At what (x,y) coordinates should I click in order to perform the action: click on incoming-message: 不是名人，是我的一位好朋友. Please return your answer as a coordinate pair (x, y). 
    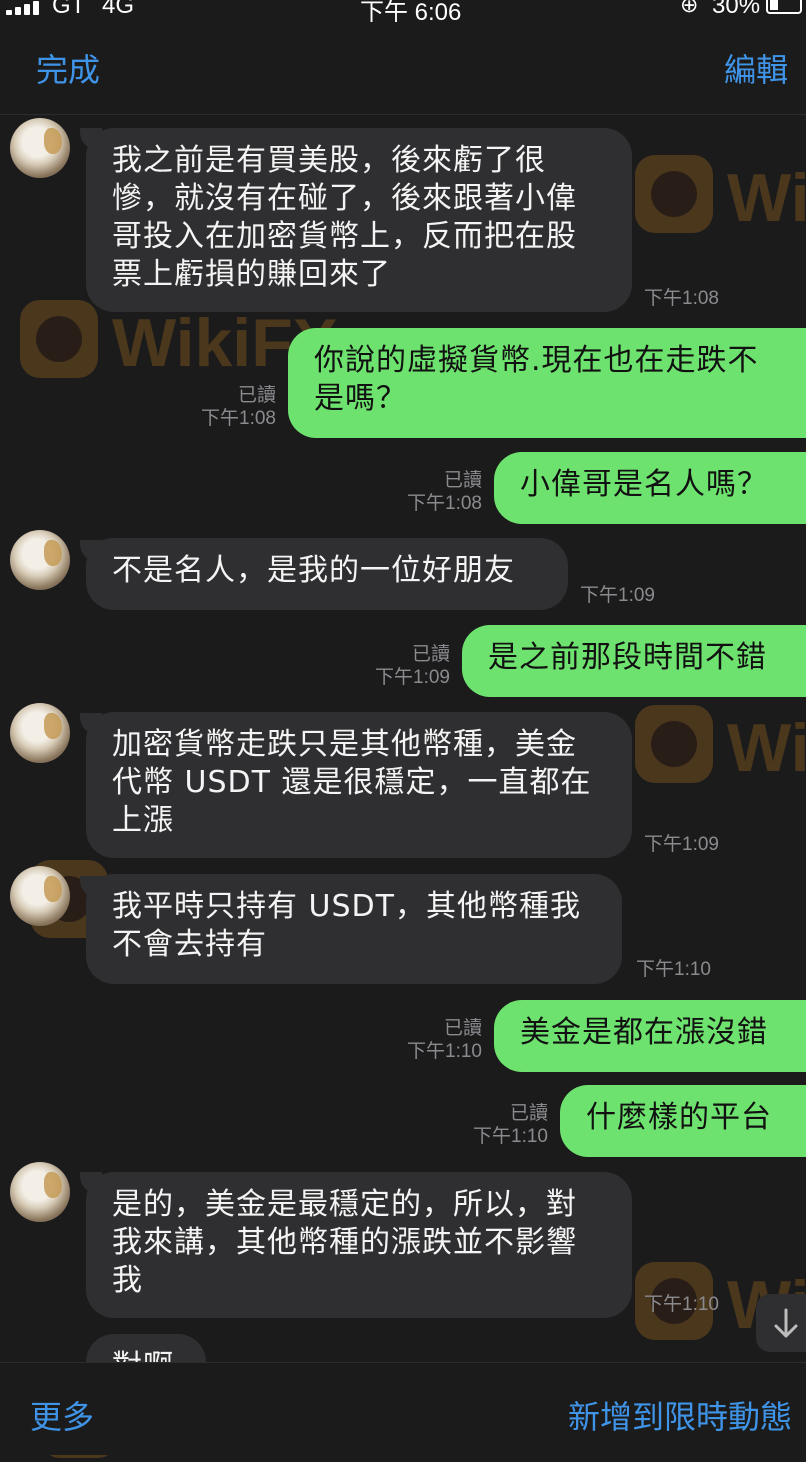
    Looking at the image, I should click on (327, 574).